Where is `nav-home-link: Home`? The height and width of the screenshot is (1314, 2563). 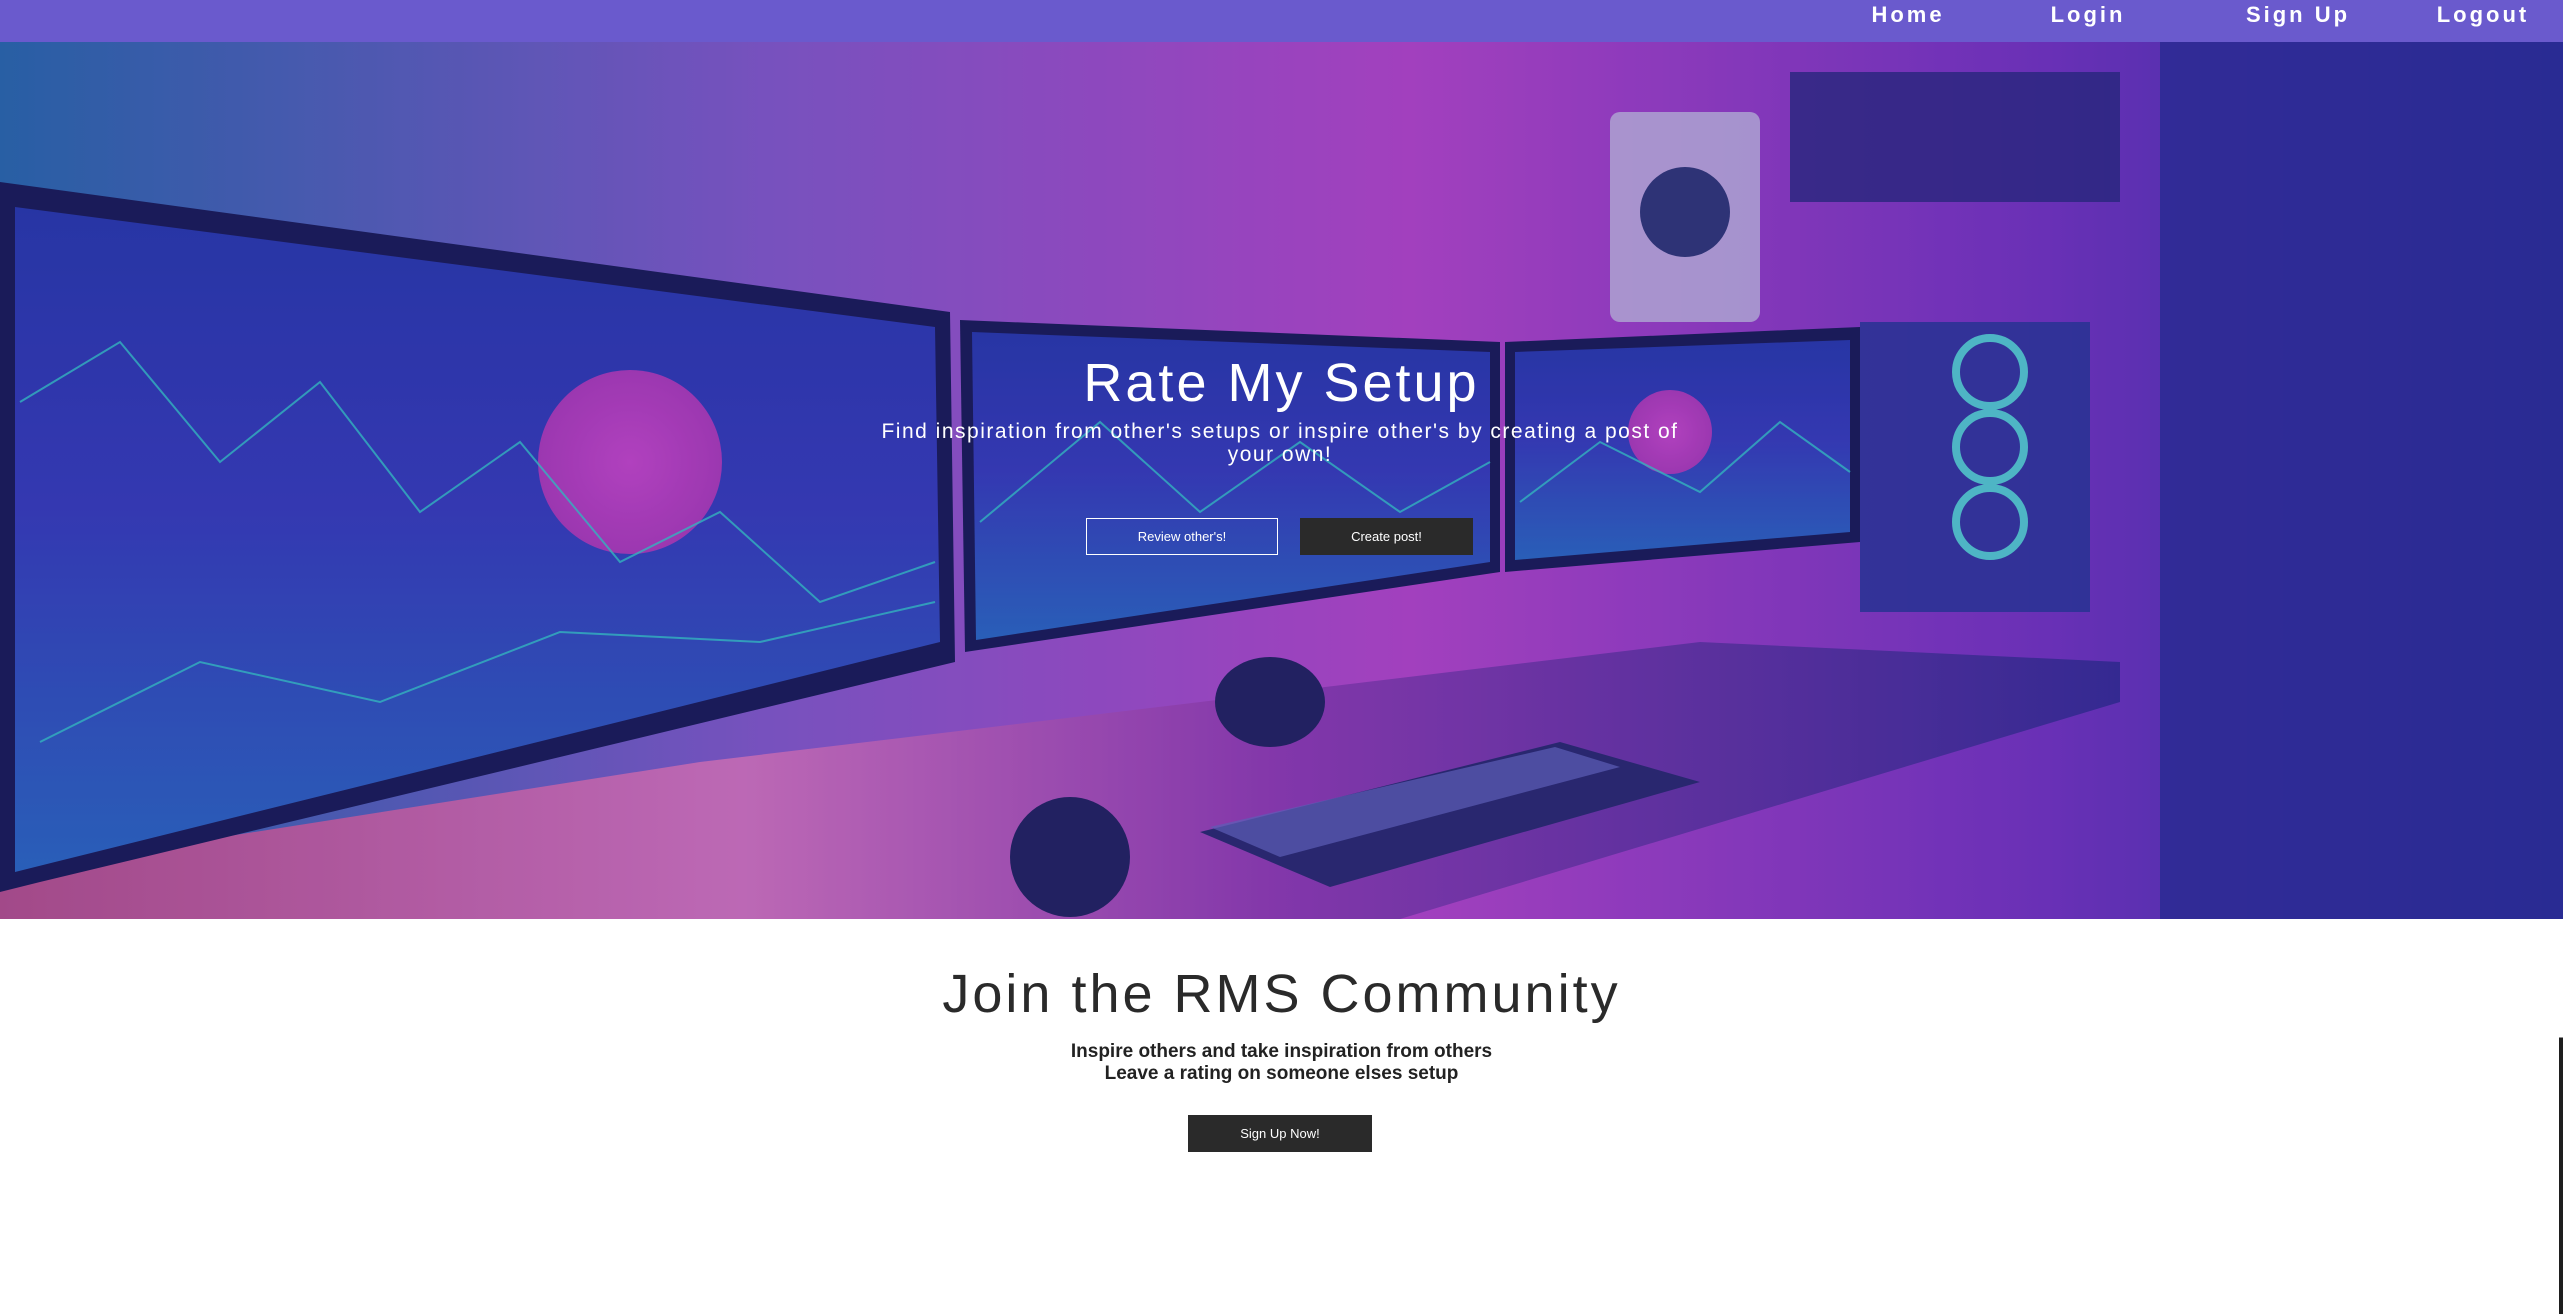 nav-home-link: Home is located at coordinates (1908, 15).